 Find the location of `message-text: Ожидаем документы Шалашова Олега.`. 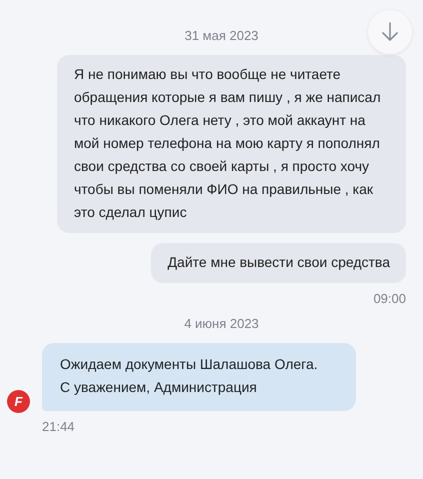

message-text: Ожидаем документы Шалашова Олега. is located at coordinates (189, 364).